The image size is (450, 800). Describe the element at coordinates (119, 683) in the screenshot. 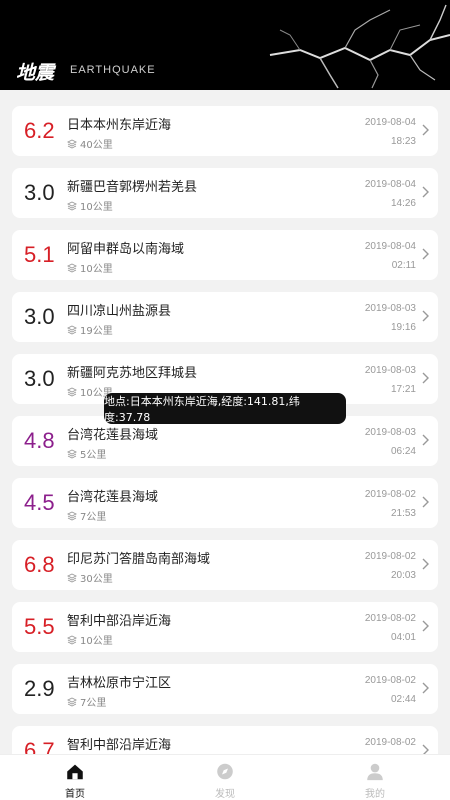

I see `quake-location: 吉林松原市宁江区` at that location.